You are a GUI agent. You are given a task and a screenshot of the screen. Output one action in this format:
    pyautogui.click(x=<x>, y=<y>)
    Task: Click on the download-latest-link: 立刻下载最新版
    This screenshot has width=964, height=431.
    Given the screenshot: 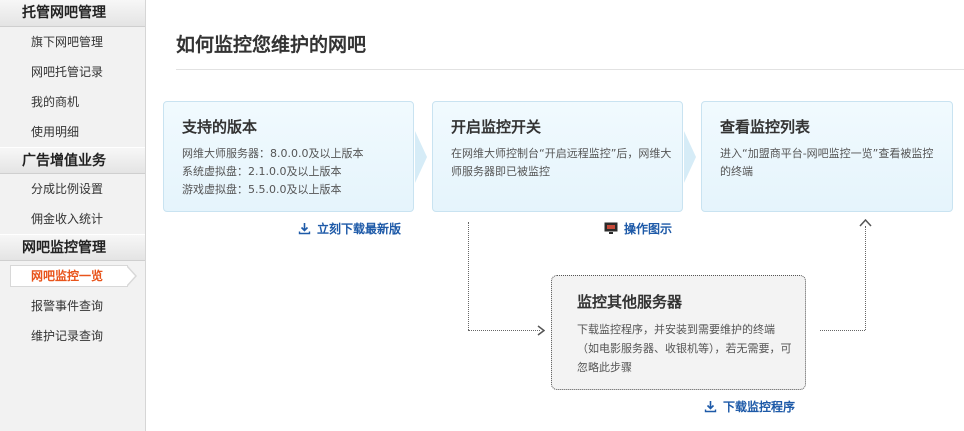 What is the action you would take?
    pyautogui.click(x=349, y=228)
    